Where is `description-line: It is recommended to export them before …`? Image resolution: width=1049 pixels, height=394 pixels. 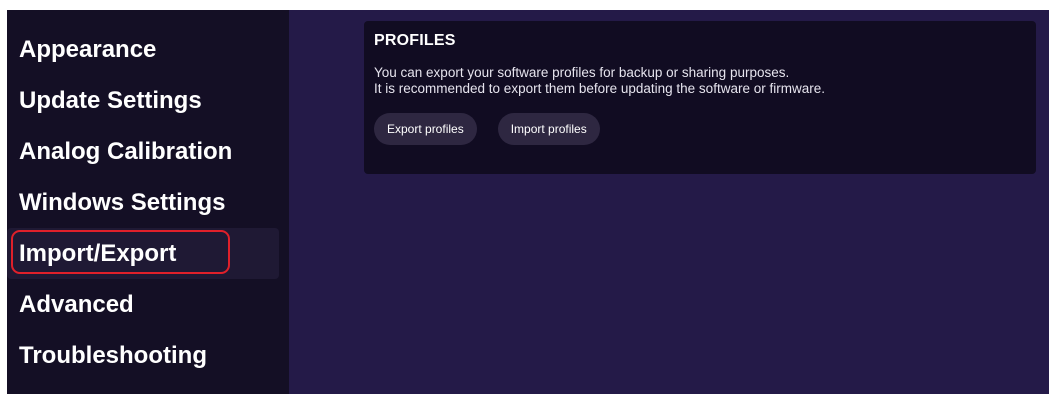 description-line: It is recommended to export them before … is located at coordinates (599, 88).